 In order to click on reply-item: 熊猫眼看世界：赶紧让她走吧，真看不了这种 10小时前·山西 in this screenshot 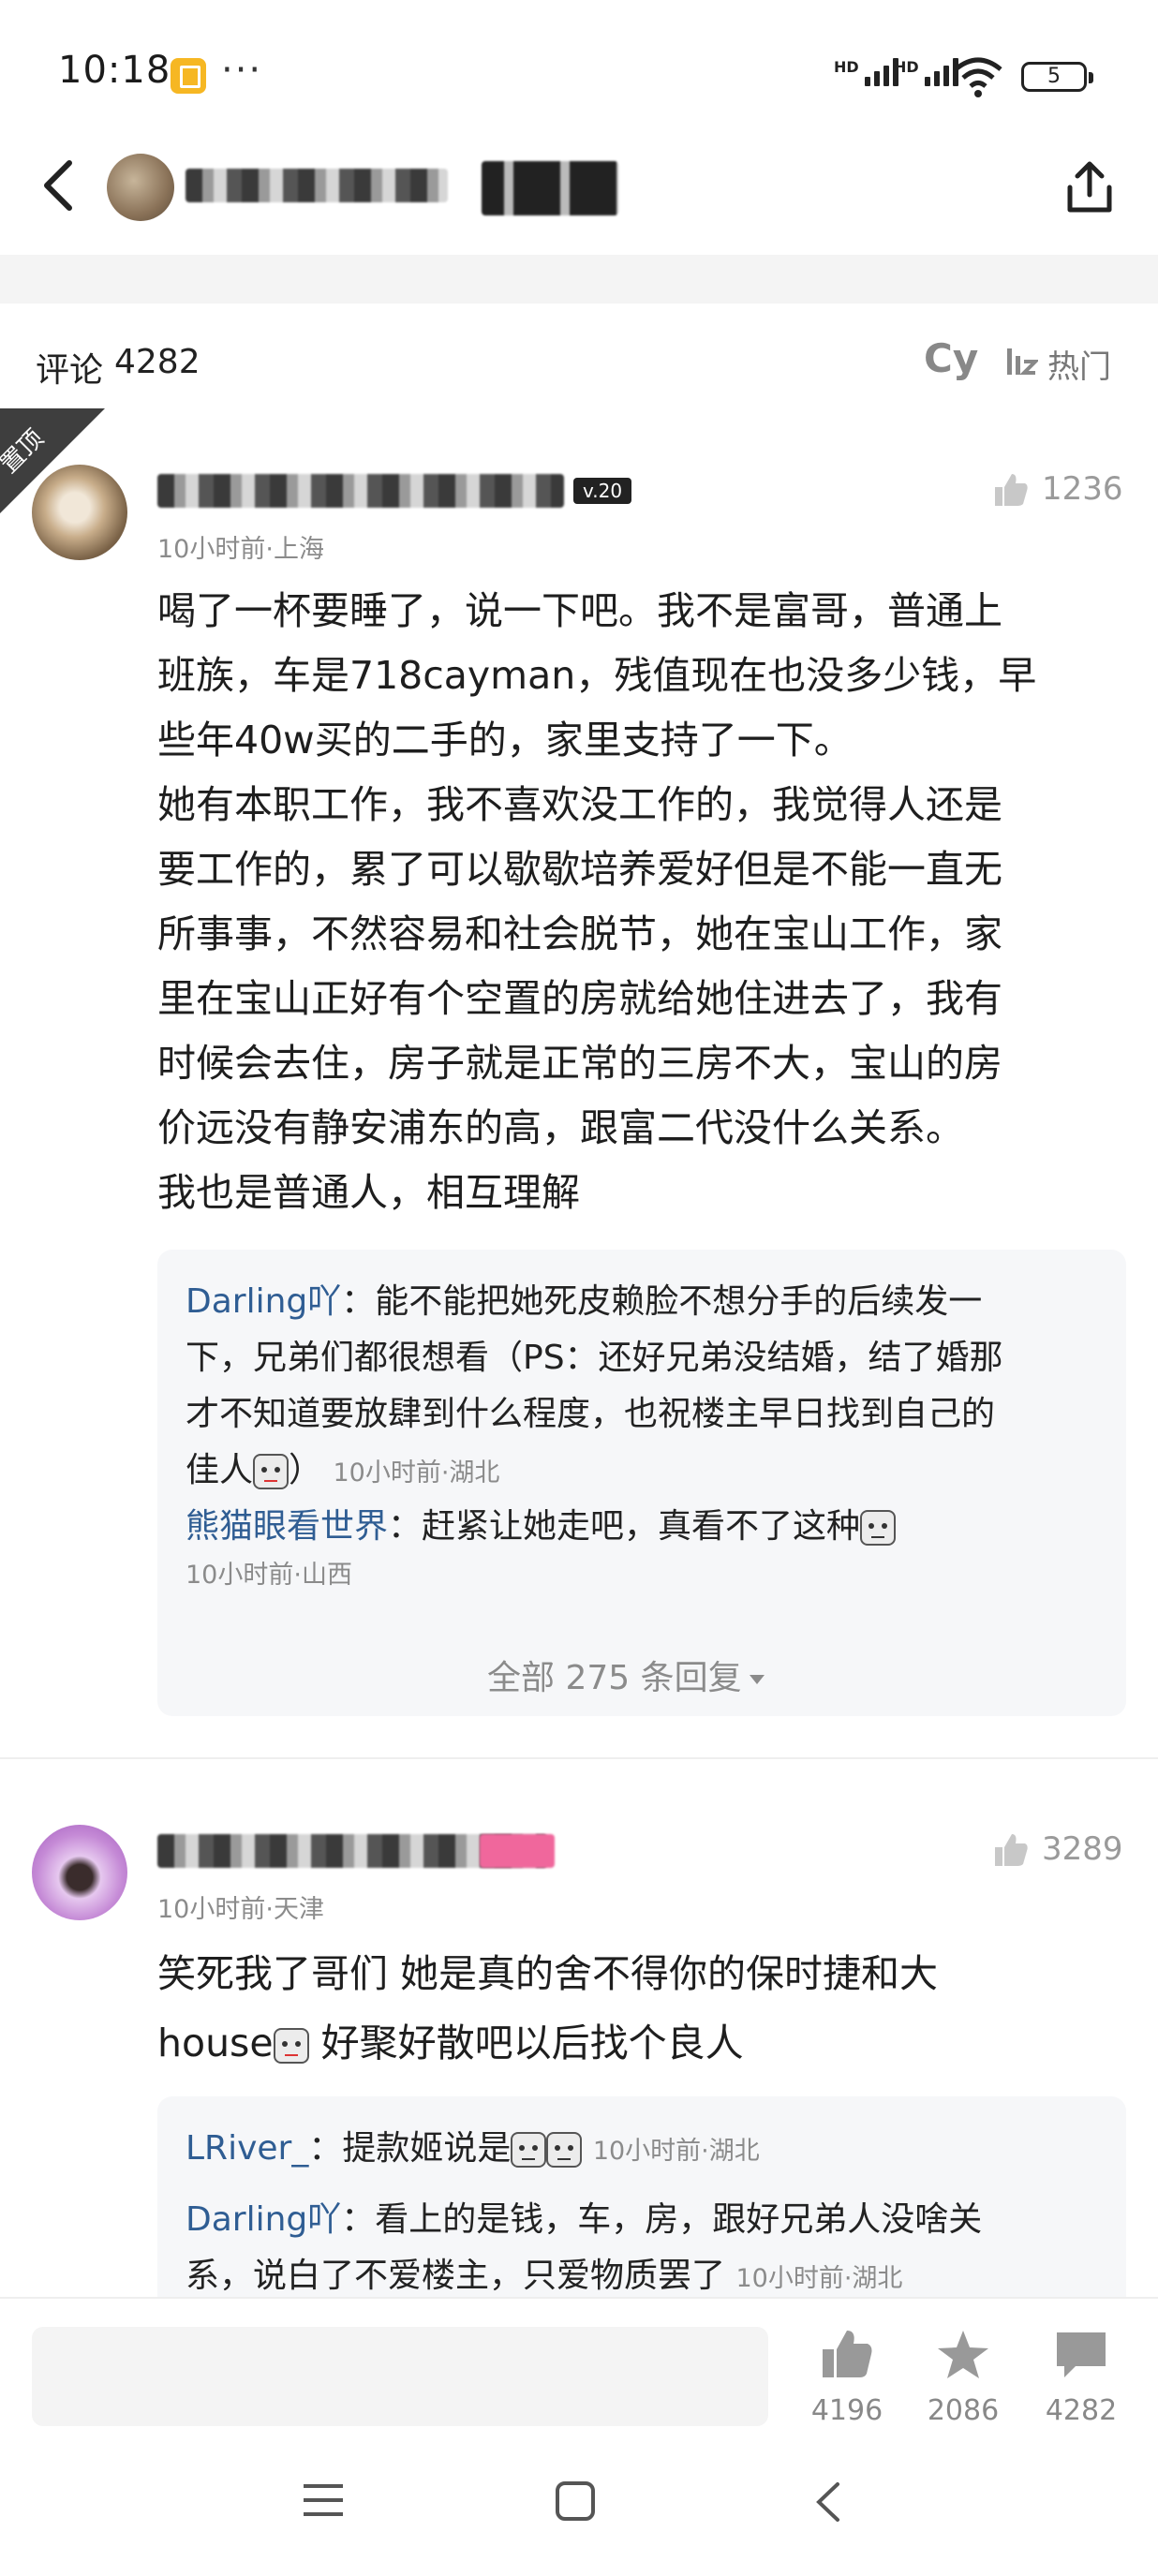, I will do `click(645, 1548)`.